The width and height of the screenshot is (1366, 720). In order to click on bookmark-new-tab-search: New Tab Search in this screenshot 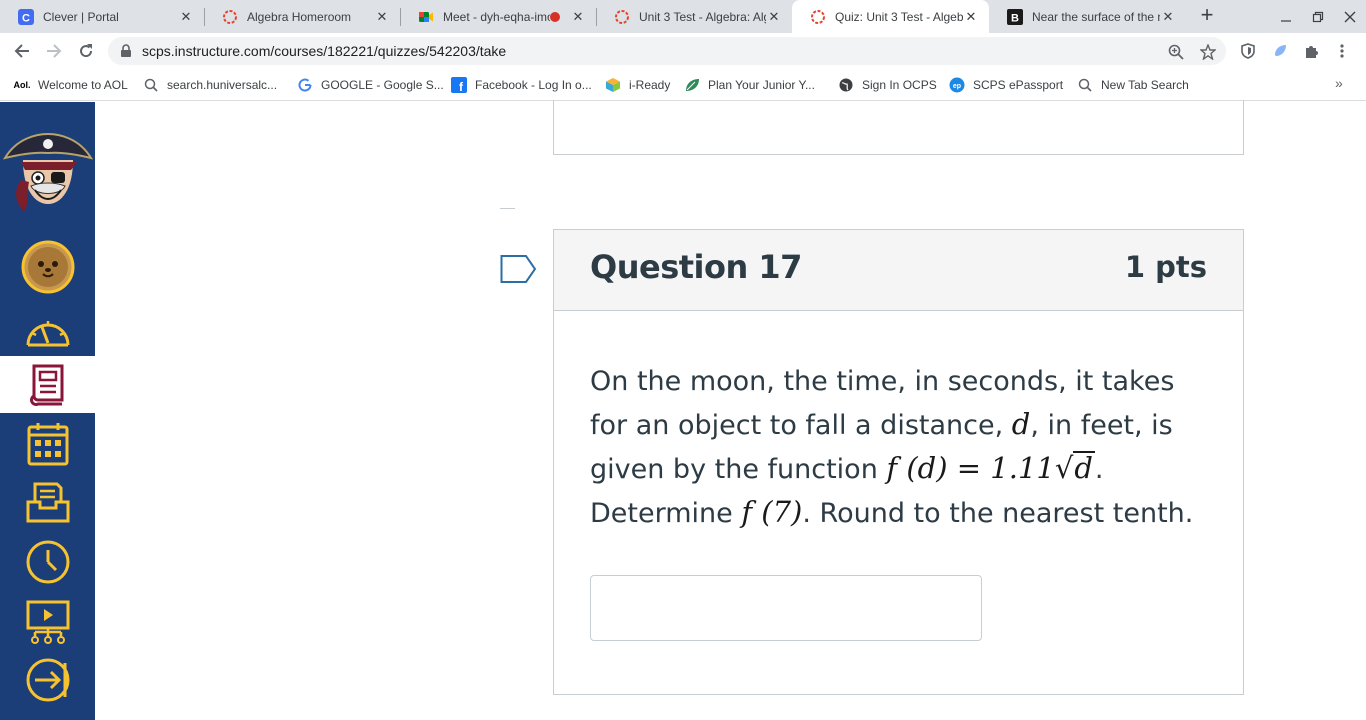, I will do `click(1133, 84)`.